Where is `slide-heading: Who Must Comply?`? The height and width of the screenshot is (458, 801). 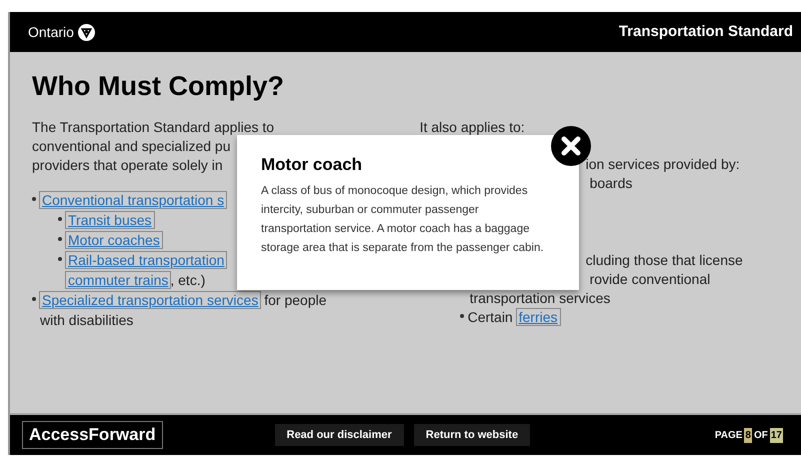 slide-heading: Who Must Comply? is located at coordinates (158, 86).